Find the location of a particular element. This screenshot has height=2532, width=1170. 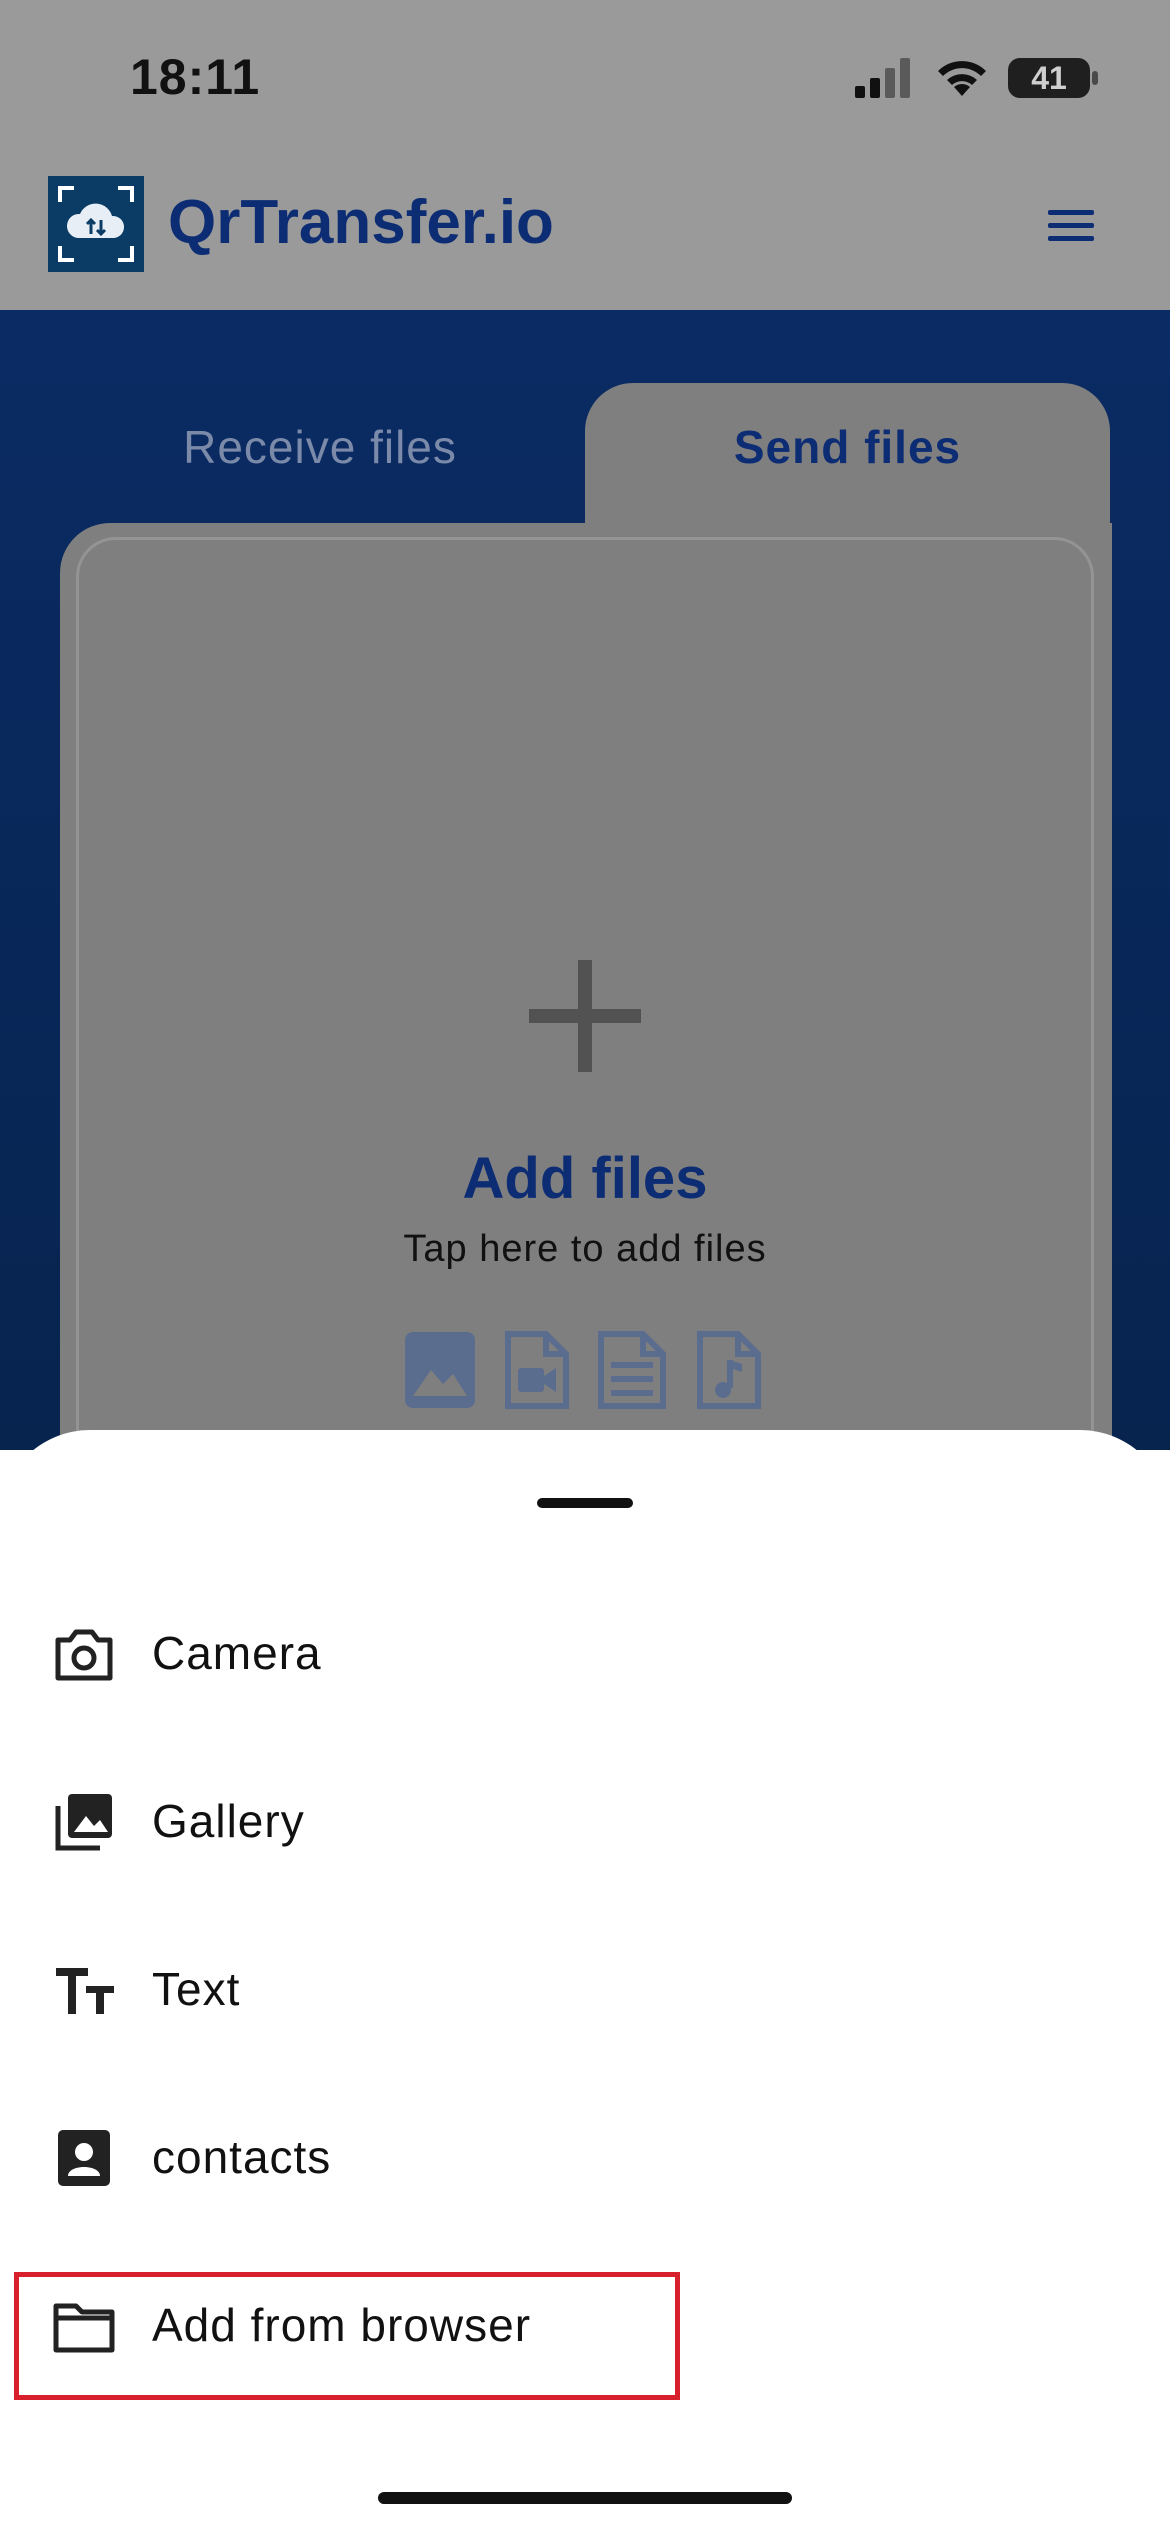

gallery-icon is located at coordinates (83, 1822).